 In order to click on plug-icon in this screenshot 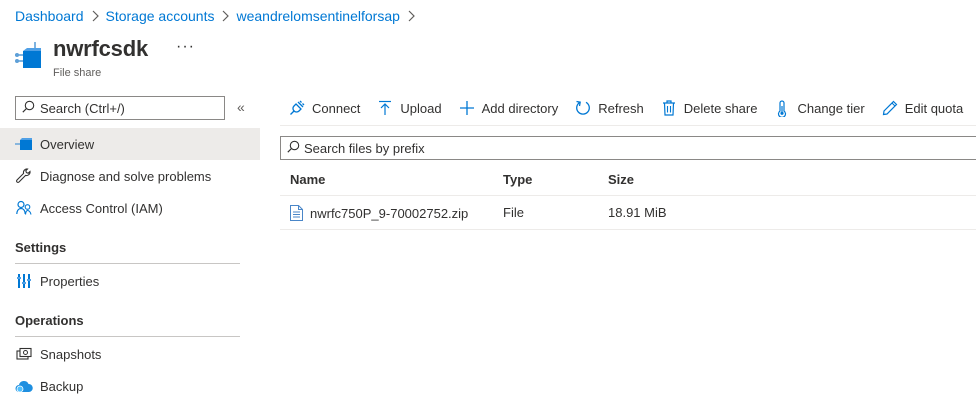, I will do `click(297, 108)`.